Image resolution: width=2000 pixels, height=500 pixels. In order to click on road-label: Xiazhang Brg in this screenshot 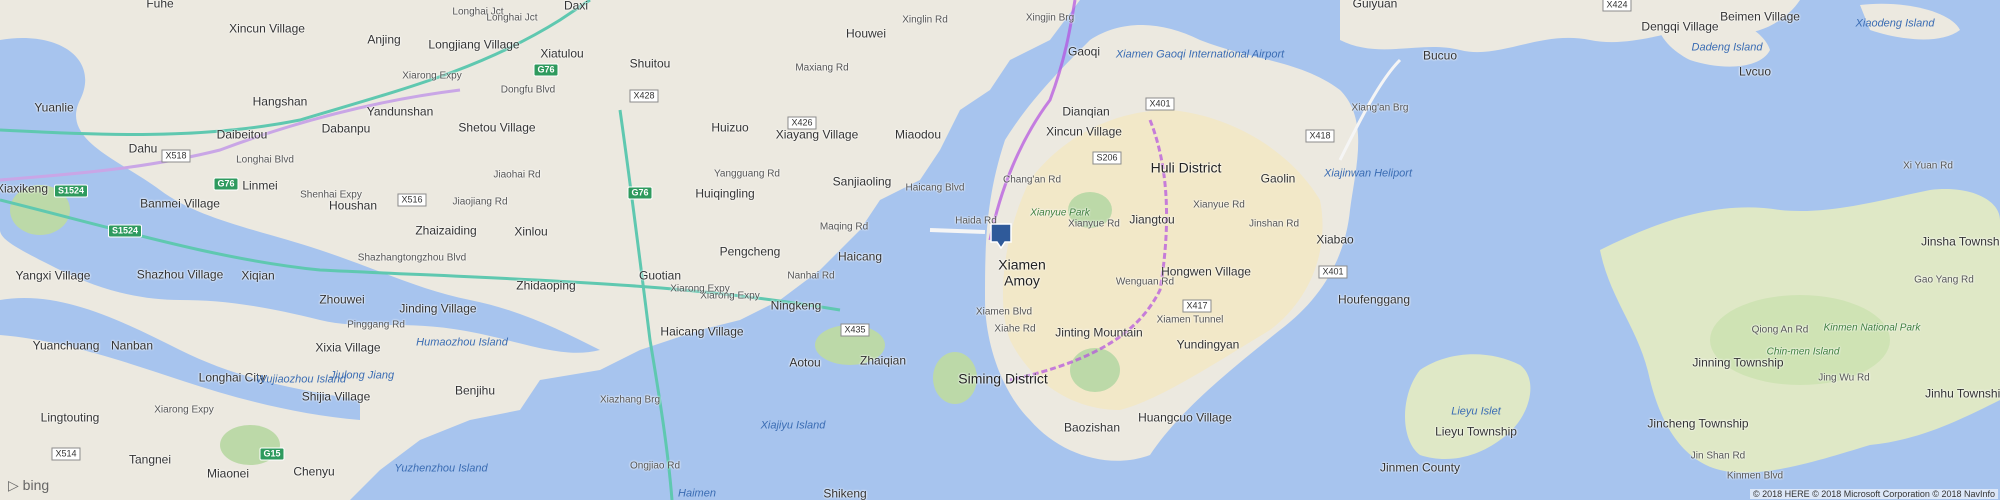, I will do `click(630, 400)`.